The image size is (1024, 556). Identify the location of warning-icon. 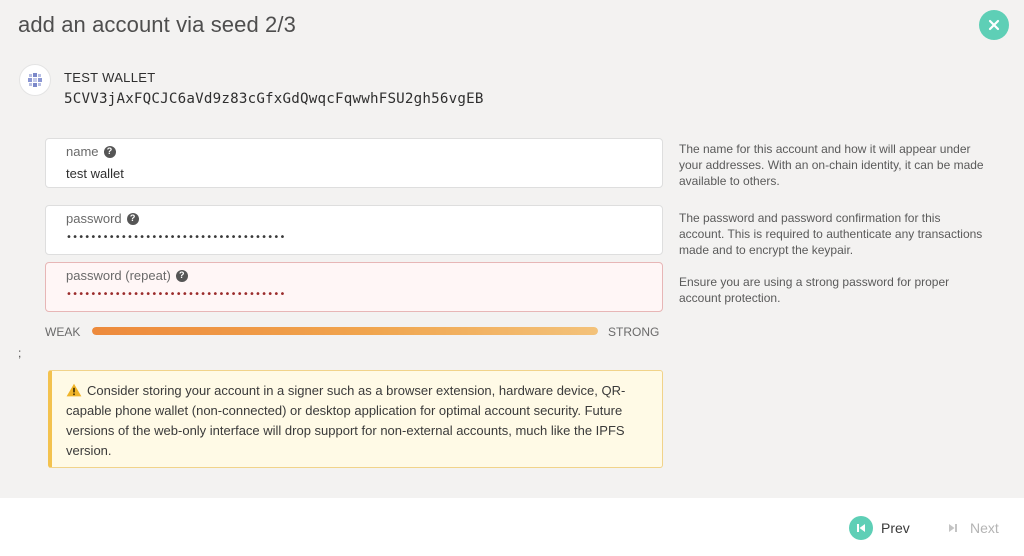
(74, 390).